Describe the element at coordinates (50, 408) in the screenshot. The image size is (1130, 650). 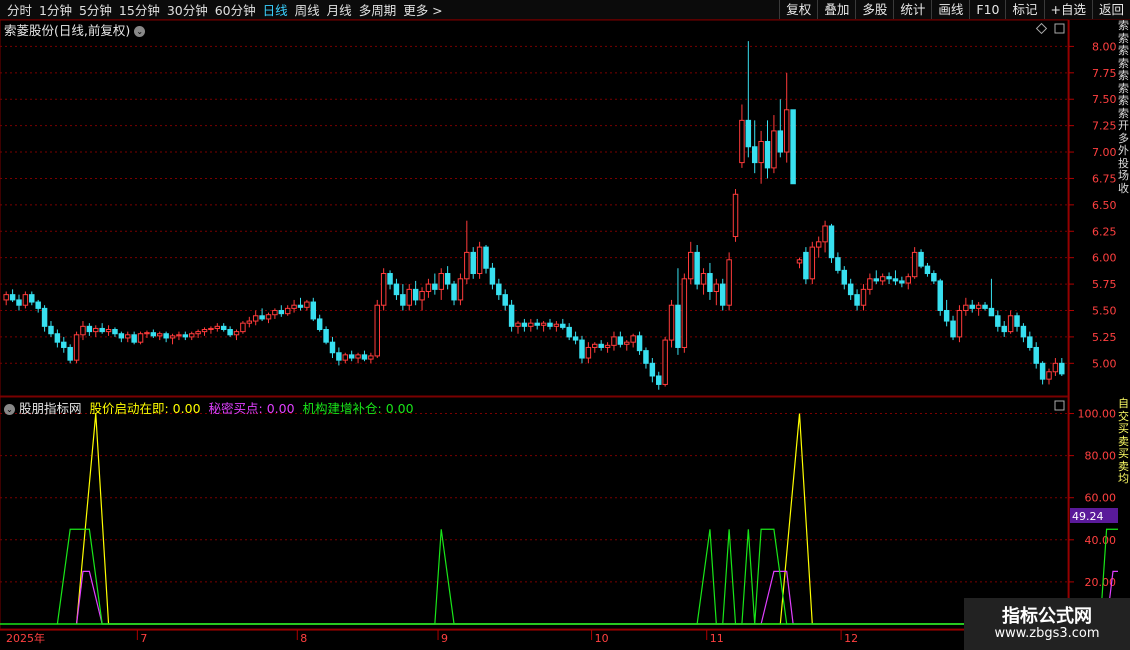
I see `indicator-name: 股朋指标网` at that location.